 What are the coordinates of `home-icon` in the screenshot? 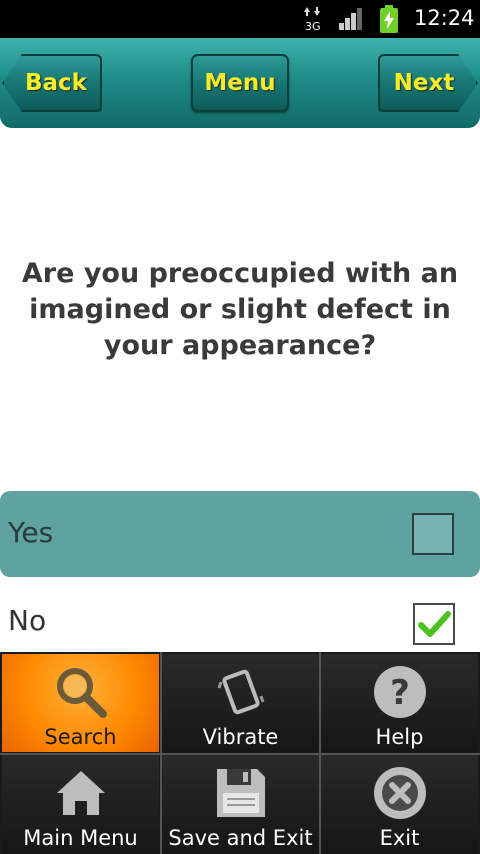 It's located at (80, 793).